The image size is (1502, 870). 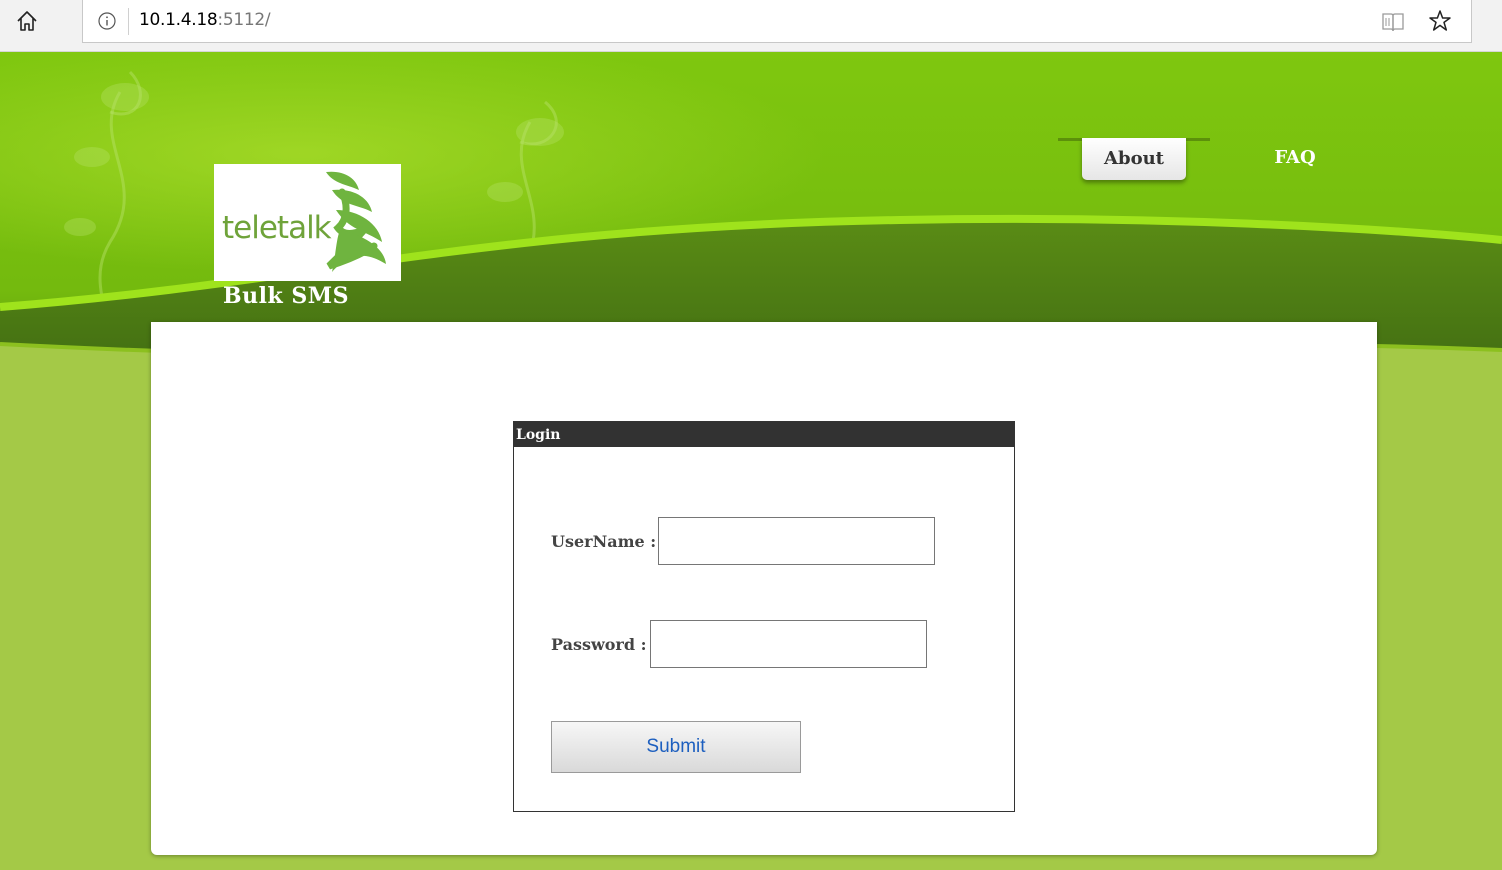 I want to click on home-button, so click(x=27, y=21).